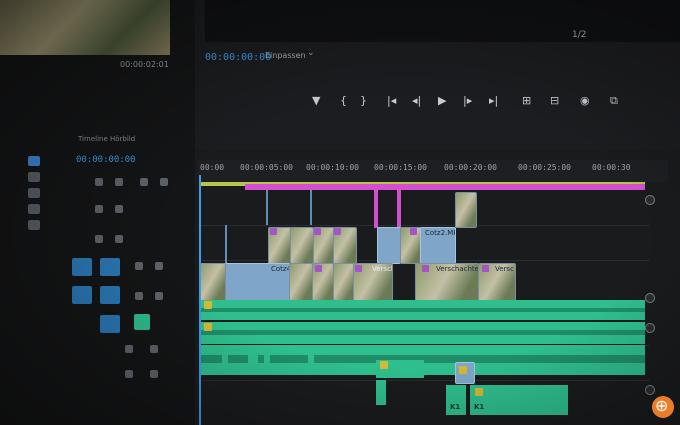 This screenshot has width=680, height=425. Describe the element at coordinates (391, 100) in the screenshot. I see `go-to-in-icon: |◂` at that location.